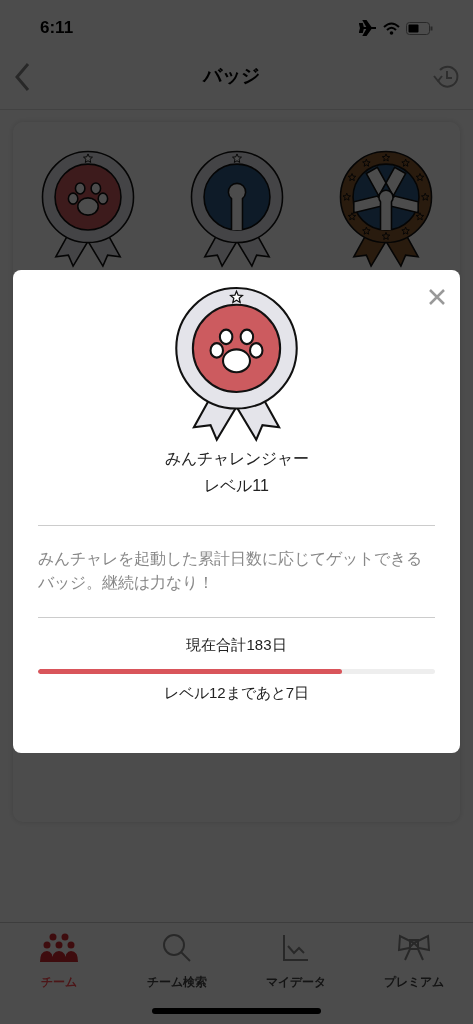 The image size is (473, 1024). What do you see at coordinates (236, 645) in the screenshot?
I see `total-days: 現在合計183日` at bounding box center [236, 645].